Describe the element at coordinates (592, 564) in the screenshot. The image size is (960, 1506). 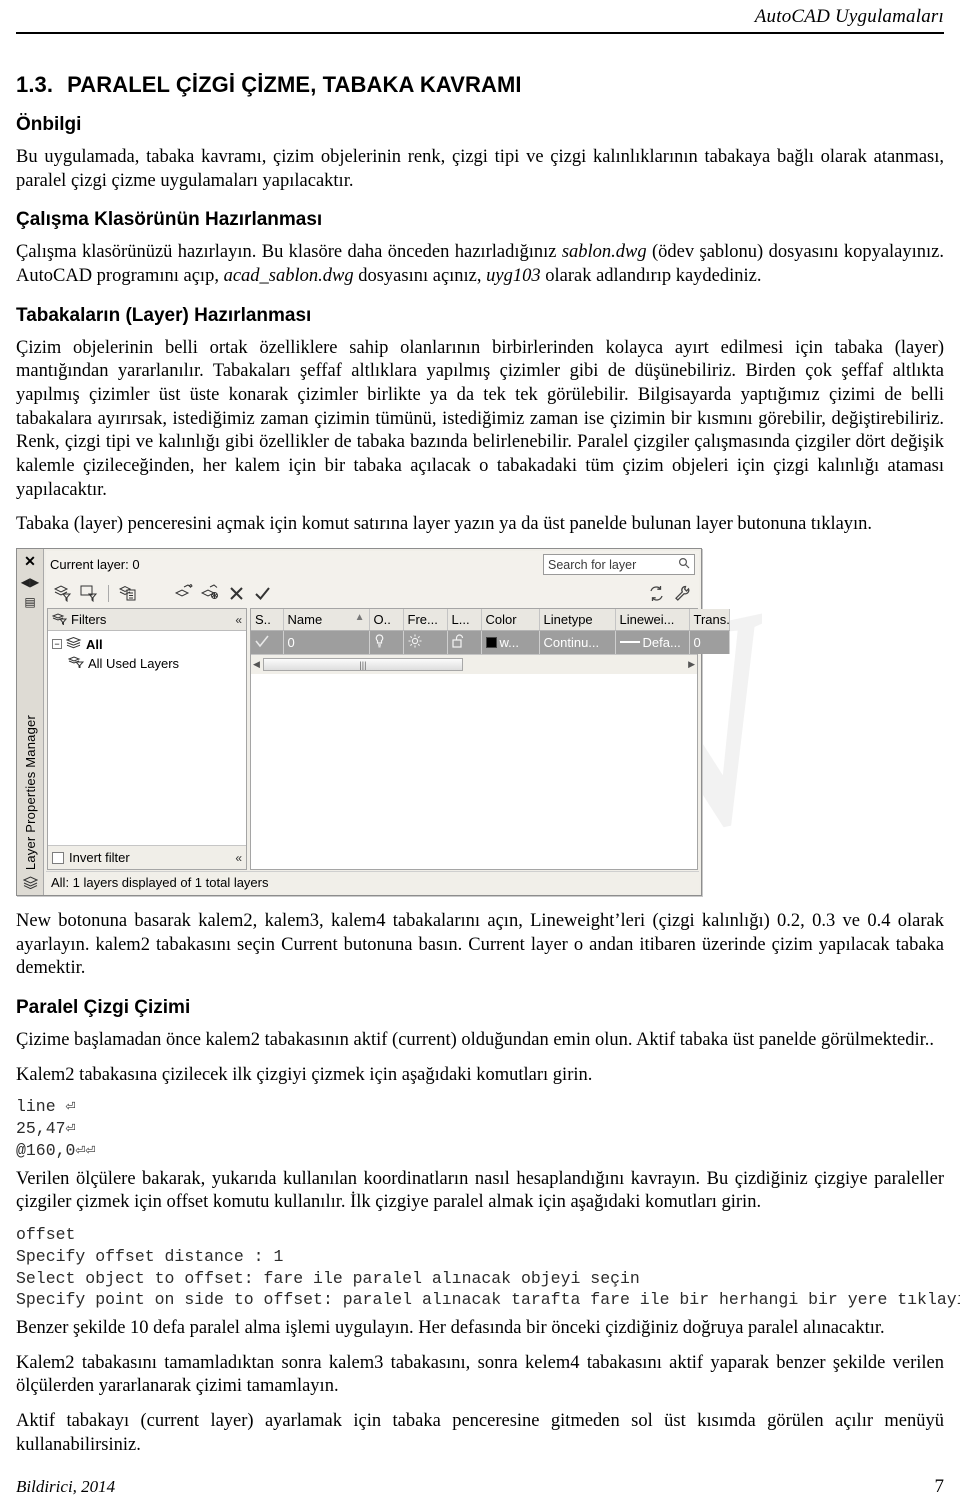
I see `search-placeholder: Search for layer` at that location.